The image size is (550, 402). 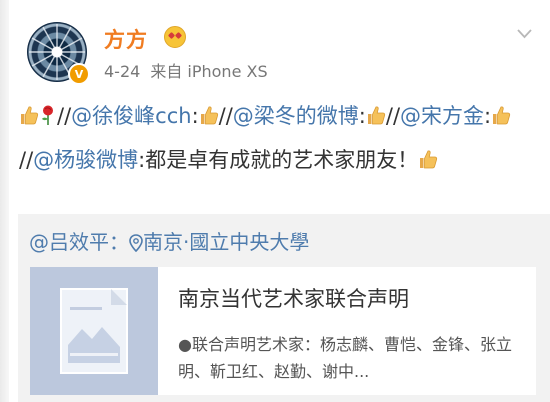 What do you see at coordinates (85, 160) in the screenshot?
I see `mention-link: @杨骏微博` at bounding box center [85, 160].